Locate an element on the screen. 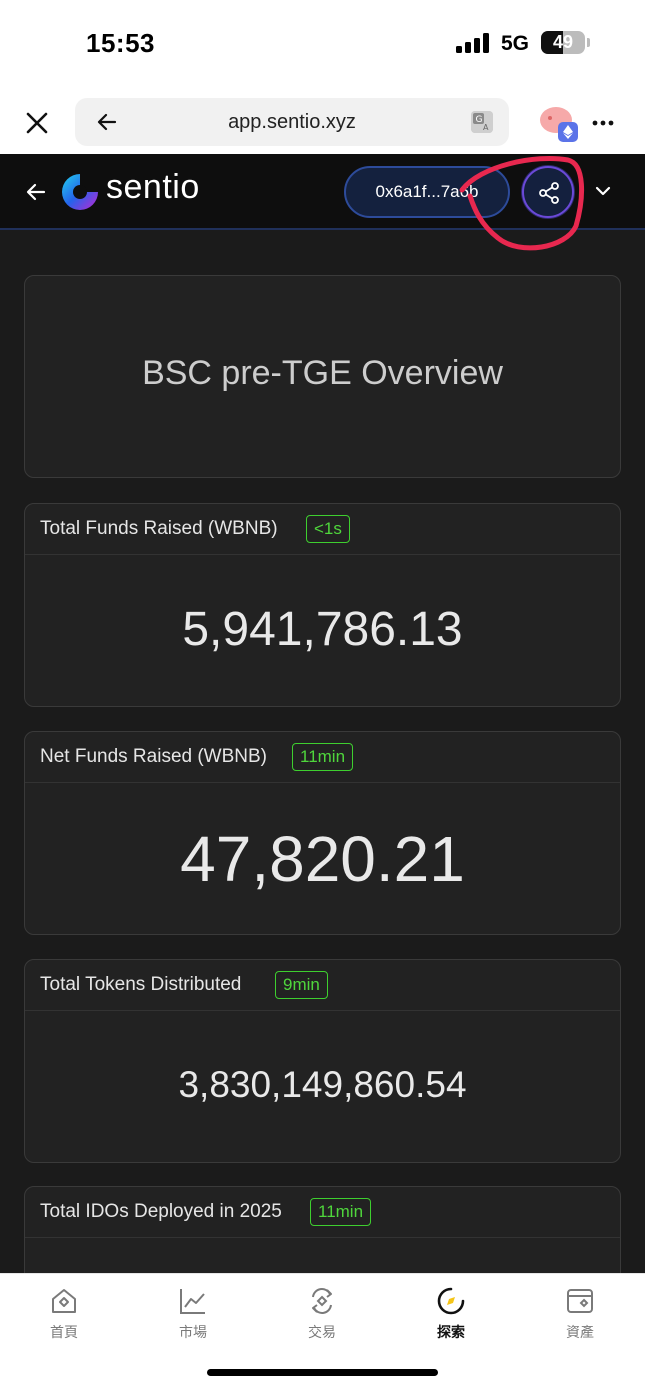 The image size is (645, 1398). metric-card-net-funds: Net Funds Raised (WBNB) 11min 47,820.21 is located at coordinates (322, 833).